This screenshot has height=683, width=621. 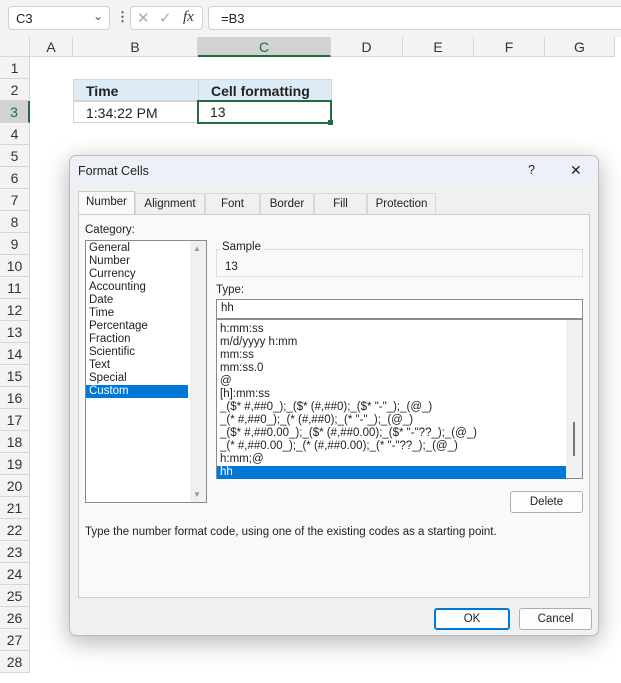 I want to click on category-item: Custom, so click(x=137, y=391).